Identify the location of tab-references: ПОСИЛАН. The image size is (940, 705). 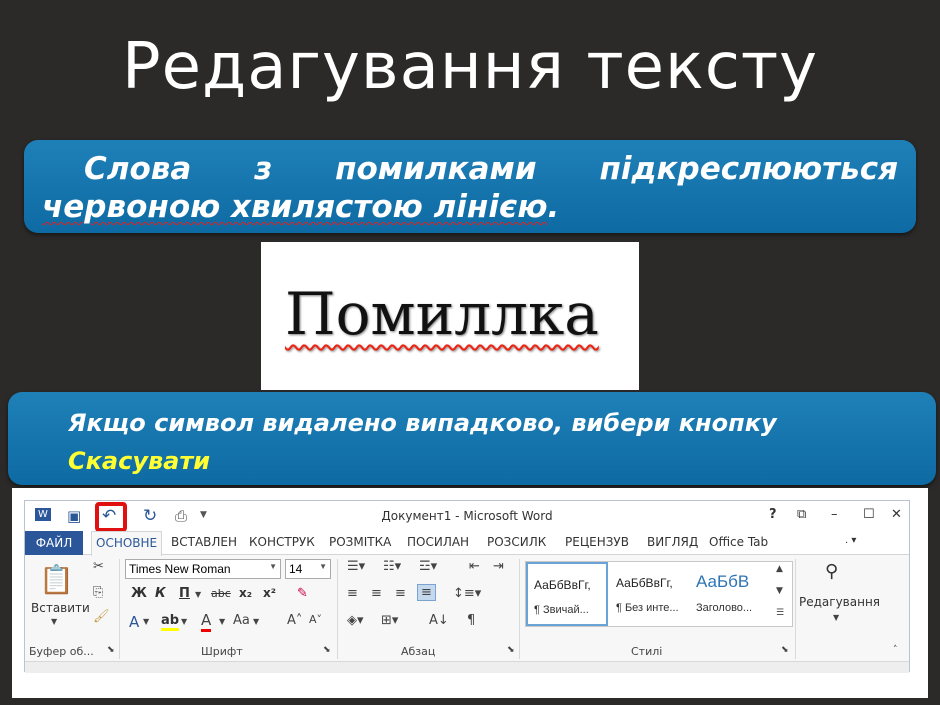
(438, 542).